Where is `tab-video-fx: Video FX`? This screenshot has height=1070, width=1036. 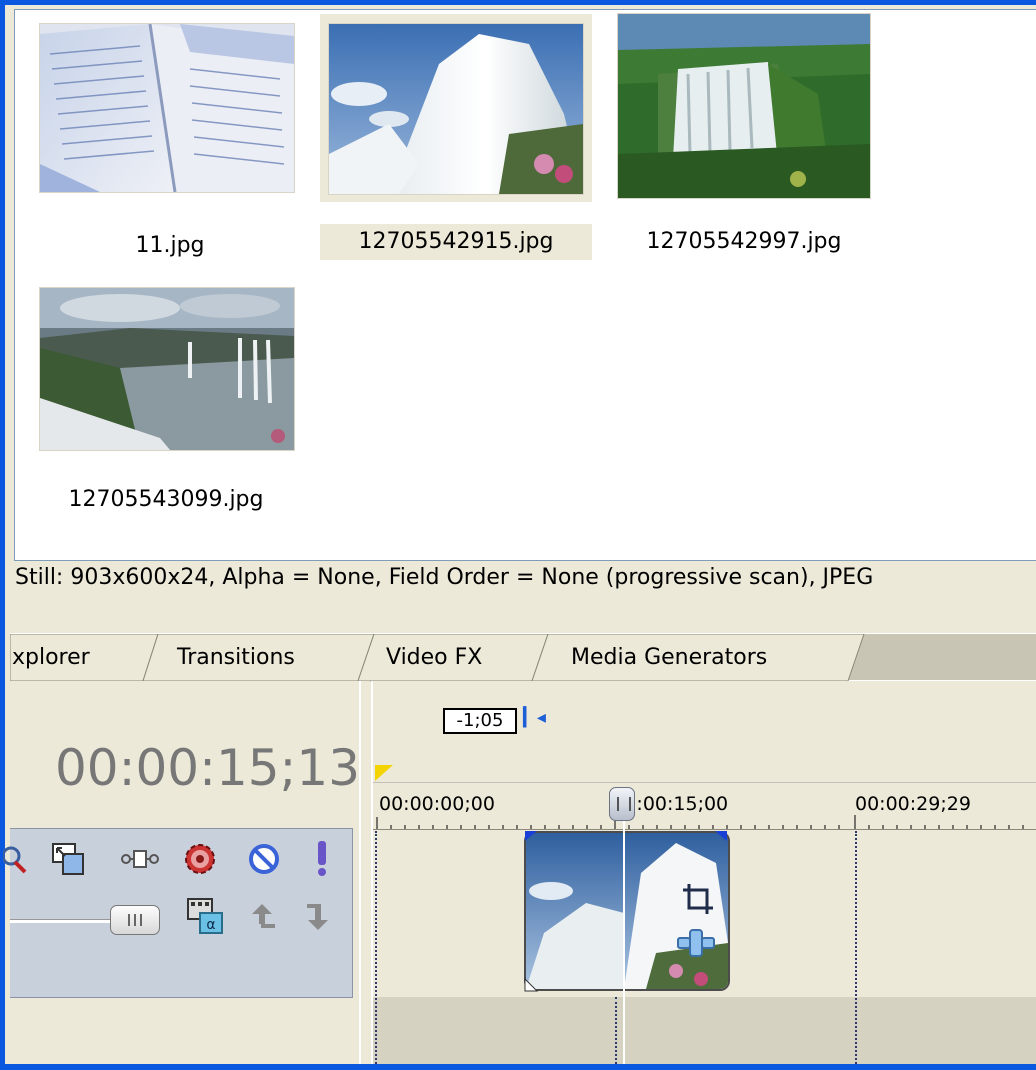
tab-video-fx: Video FX is located at coordinates (434, 658).